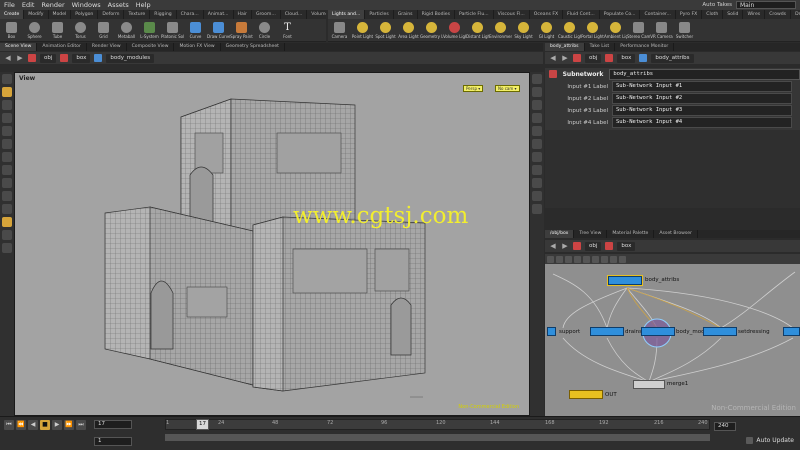 This screenshot has height=450, width=800. Describe the element at coordinates (778, 14) in the screenshot. I see `shelf-tab-crowds: Crowds` at that location.